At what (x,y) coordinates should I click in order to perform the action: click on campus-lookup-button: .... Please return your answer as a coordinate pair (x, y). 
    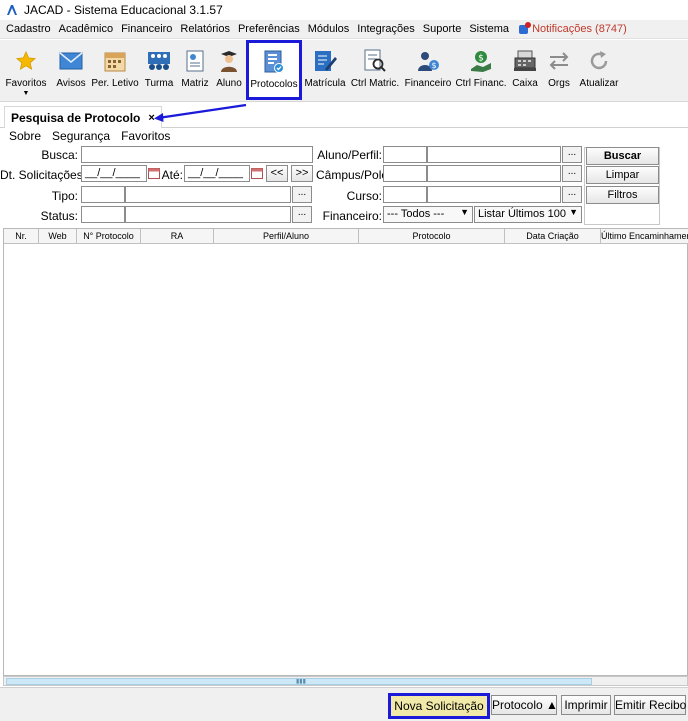
    Looking at the image, I should click on (572, 173).